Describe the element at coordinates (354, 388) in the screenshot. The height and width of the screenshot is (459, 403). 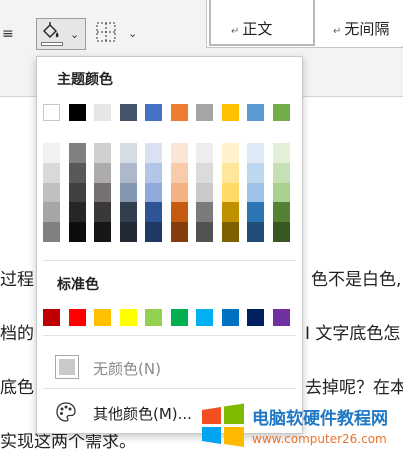
I see `document-text-line: 去掉呢？在本` at that location.